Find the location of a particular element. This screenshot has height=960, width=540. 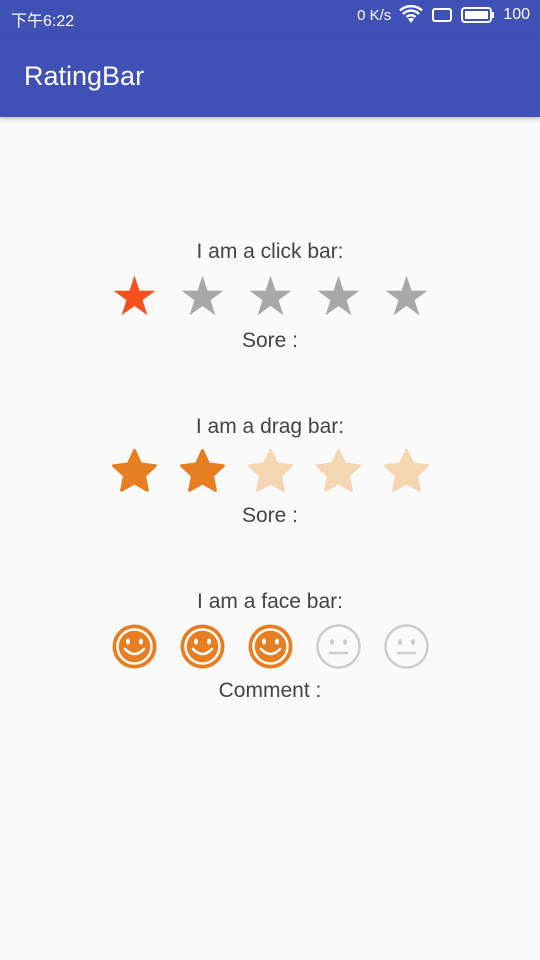

click-bar-section: I am a click bar: Sore : is located at coordinates (270, 296).